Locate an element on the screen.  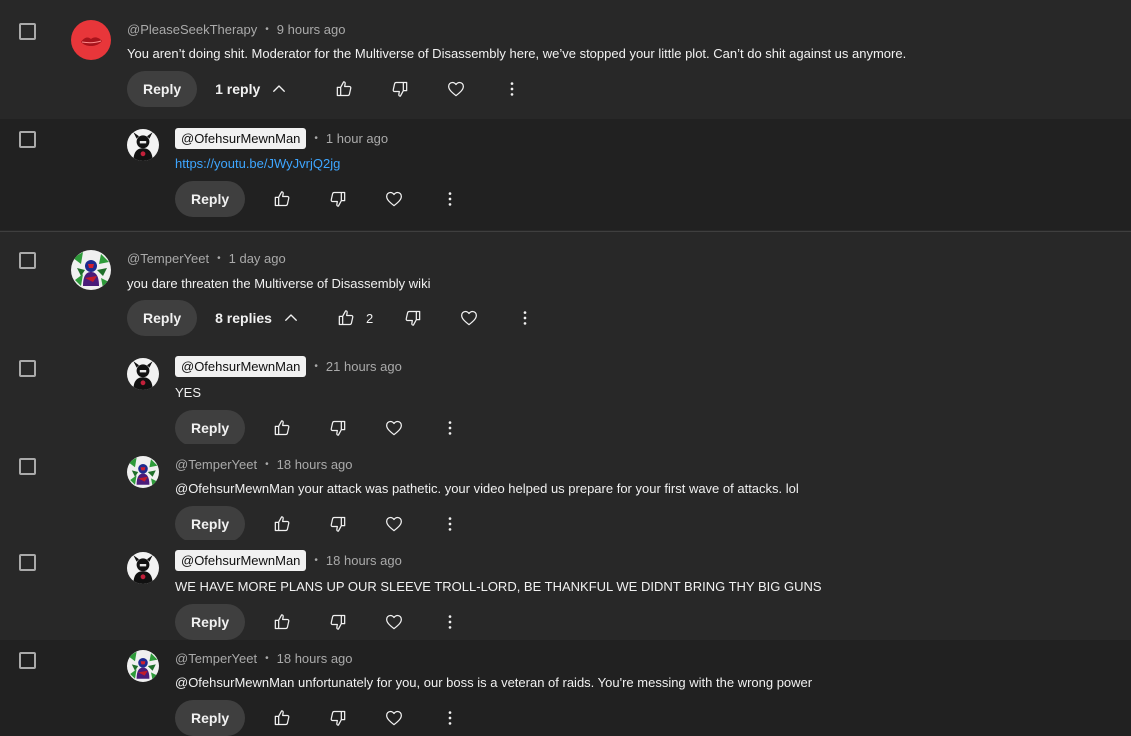
timestamp: 1 day ago is located at coordinates (257, 258).